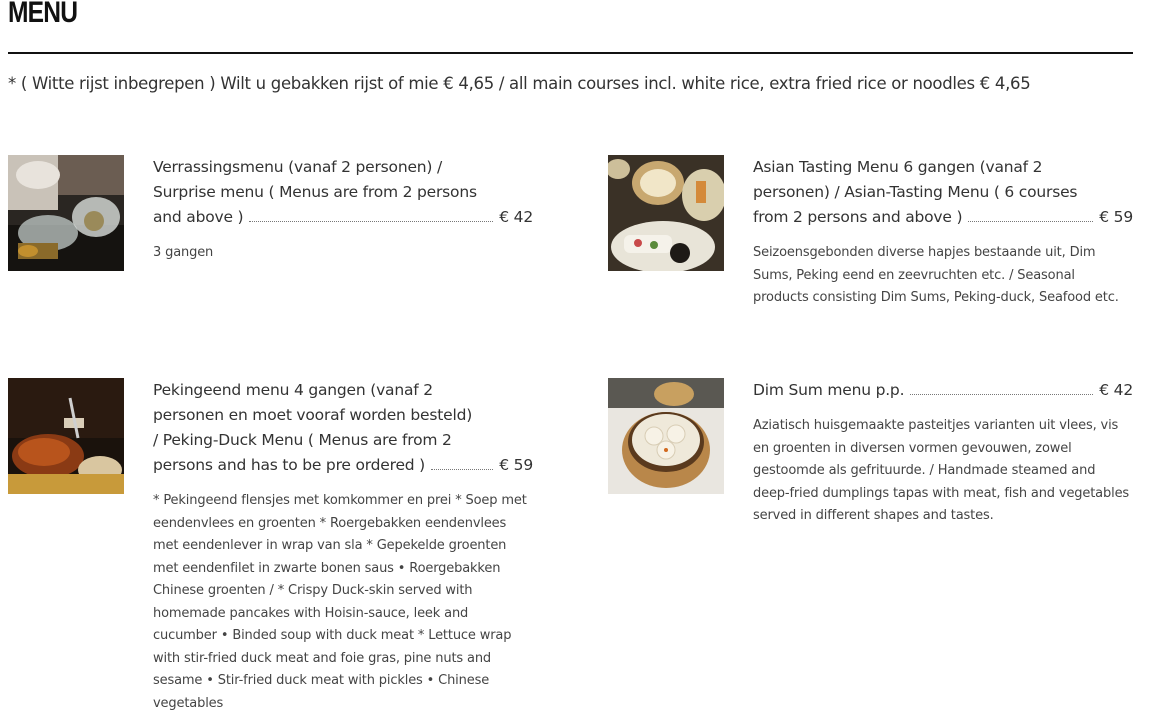 The width and height of the screenshot is (1159, 720). What do you see at coordinates (66, 213) in the screenshot?
I see `chef-plating-photo` at bounding box center [66, 213].